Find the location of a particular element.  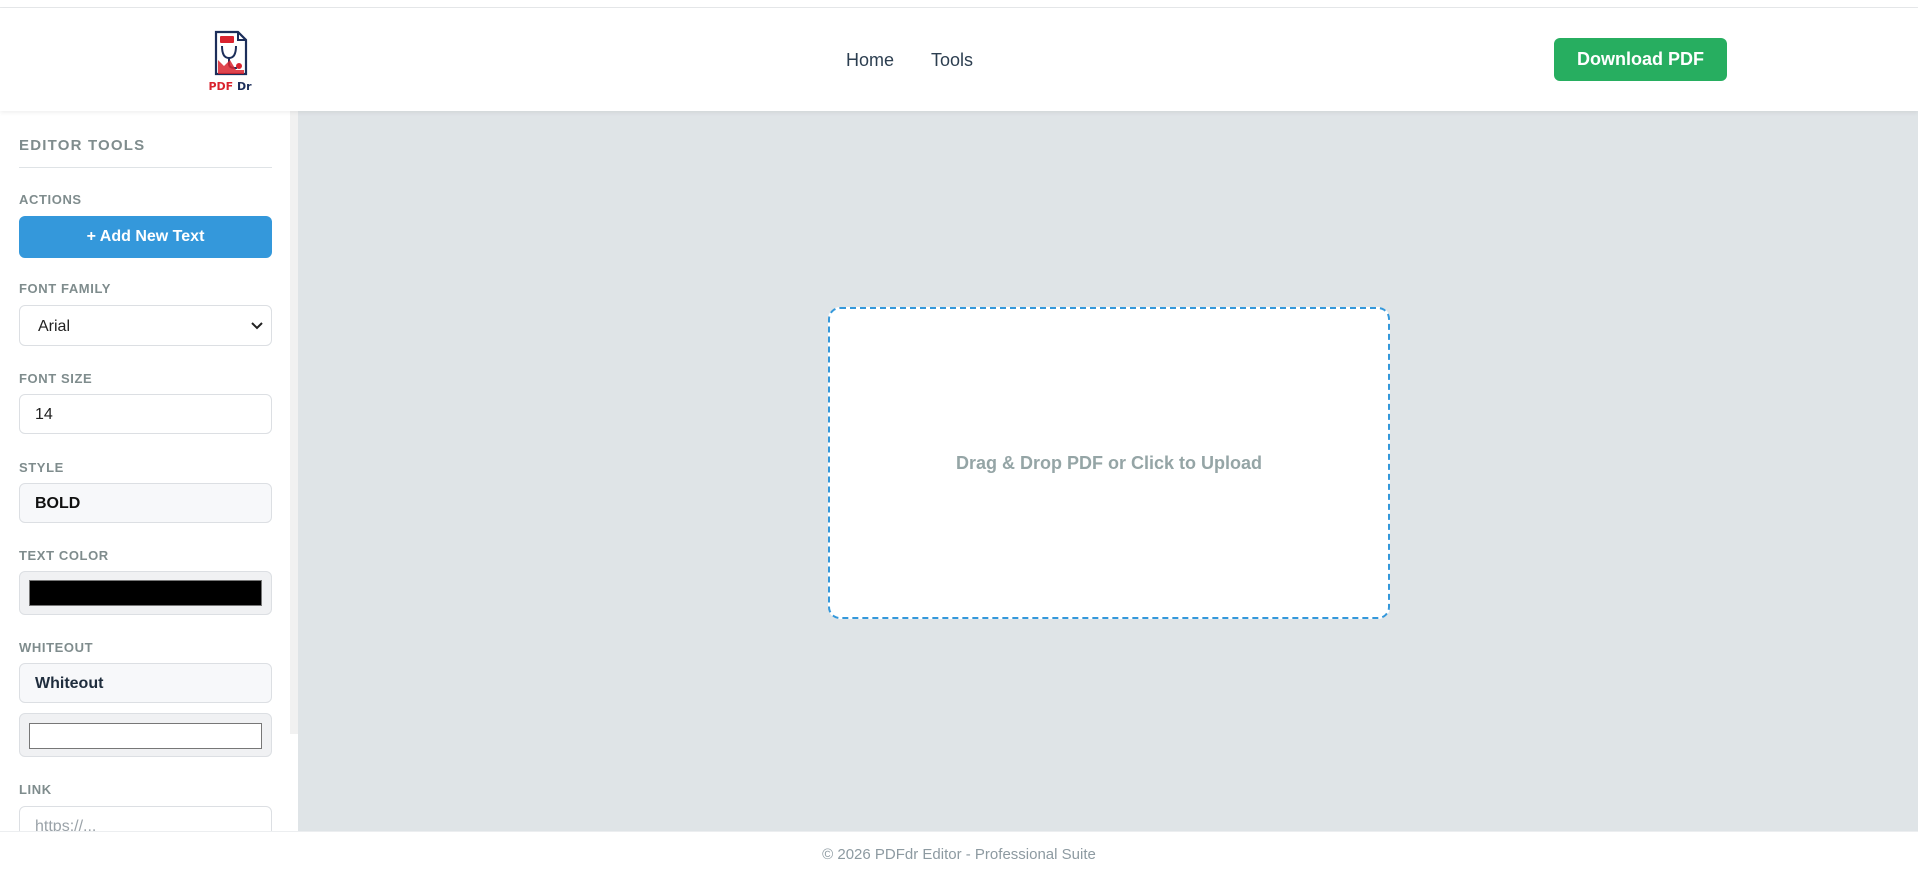

sidebar-divider is located at coordinates (145, 167).